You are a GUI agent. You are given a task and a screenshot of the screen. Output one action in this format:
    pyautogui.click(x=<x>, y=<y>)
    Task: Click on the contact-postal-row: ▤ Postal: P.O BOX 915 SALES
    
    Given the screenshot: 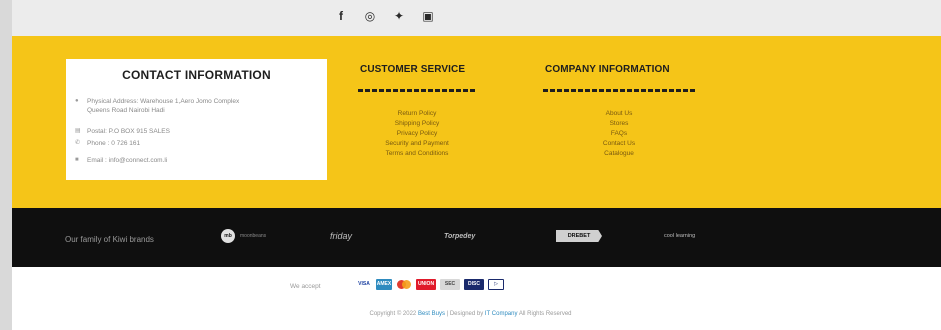 What is the action you would take?
    pyautogui.click(x=122, y=131)
    